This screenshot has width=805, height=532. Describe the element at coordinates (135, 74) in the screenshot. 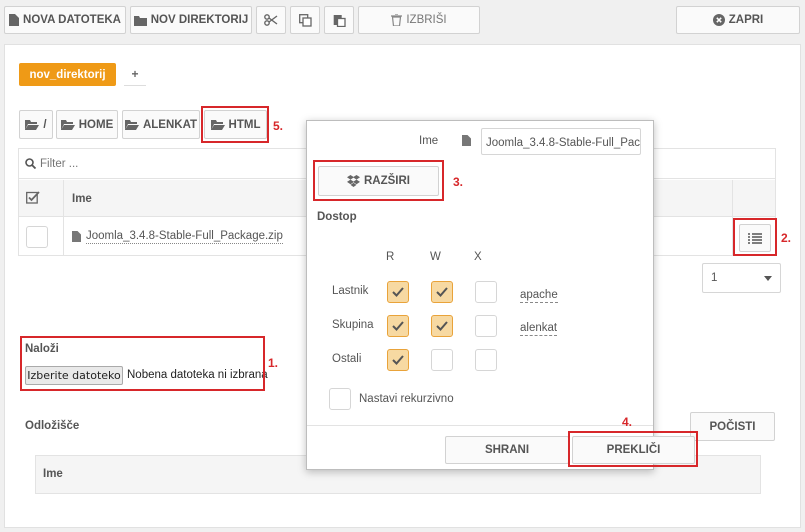

I see `add-tab-button: +` at that location.